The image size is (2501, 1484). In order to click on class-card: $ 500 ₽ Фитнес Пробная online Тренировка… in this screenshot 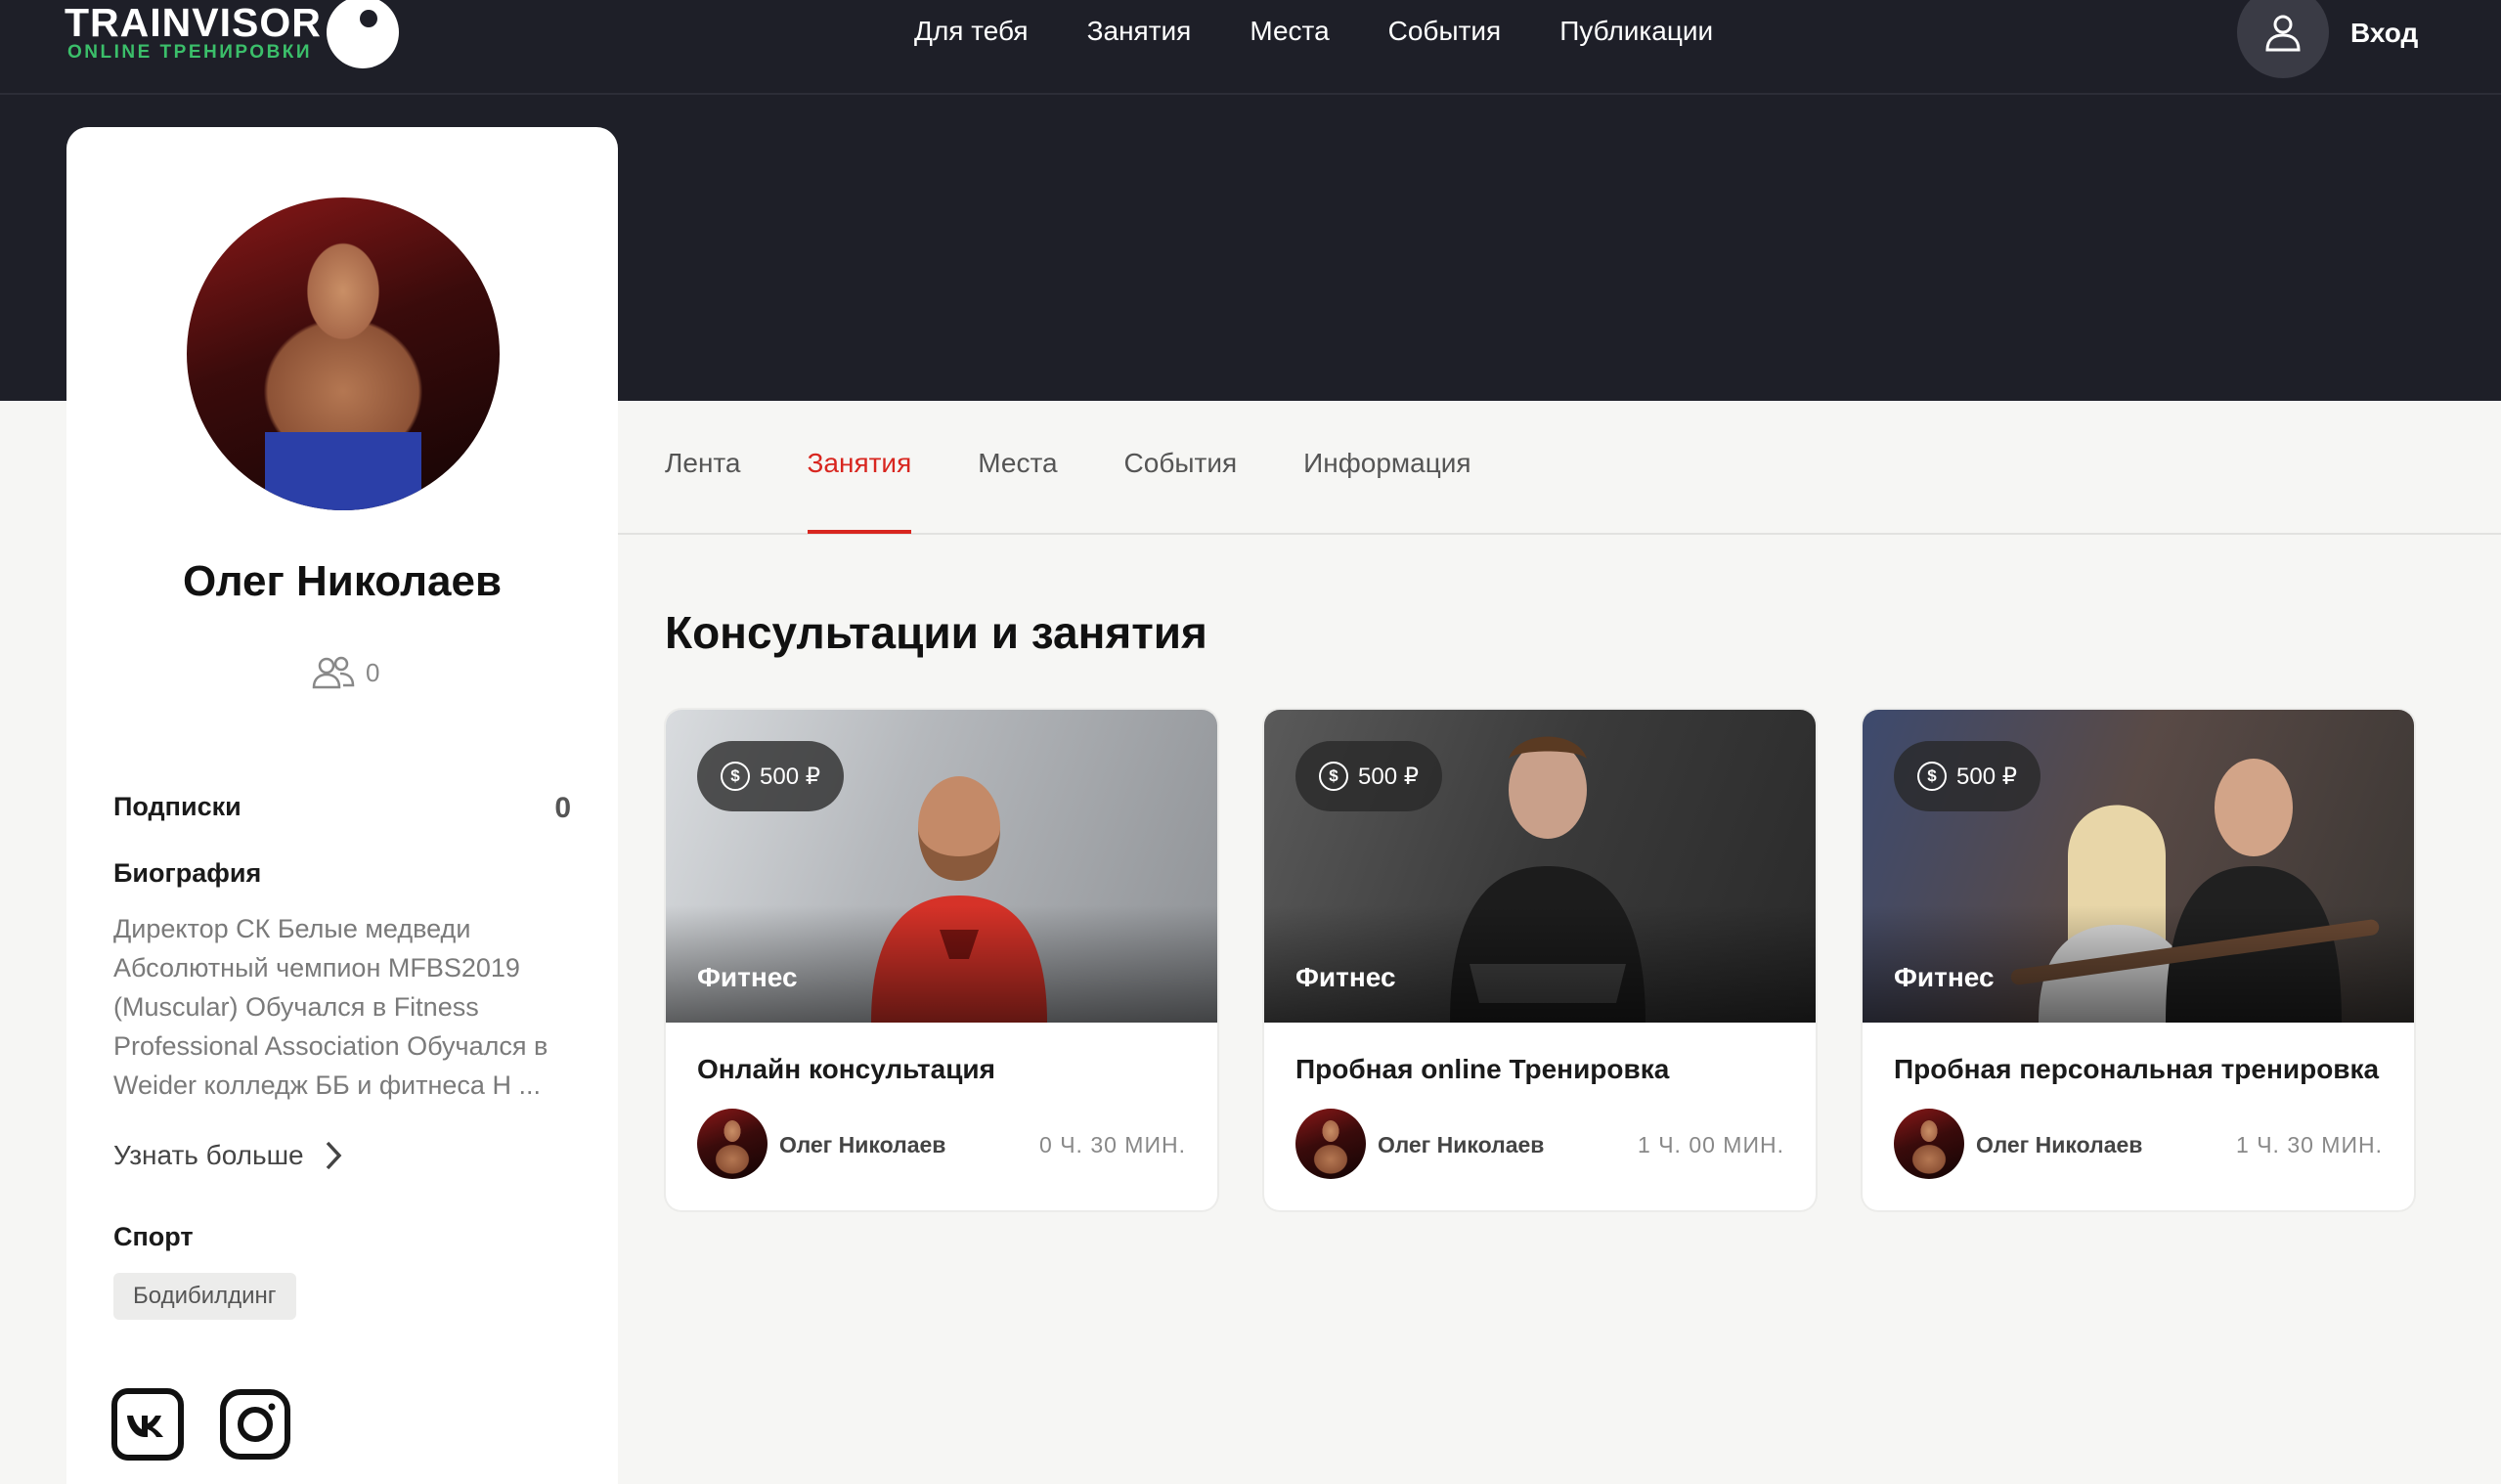, I will do `click(1540, 960)`.